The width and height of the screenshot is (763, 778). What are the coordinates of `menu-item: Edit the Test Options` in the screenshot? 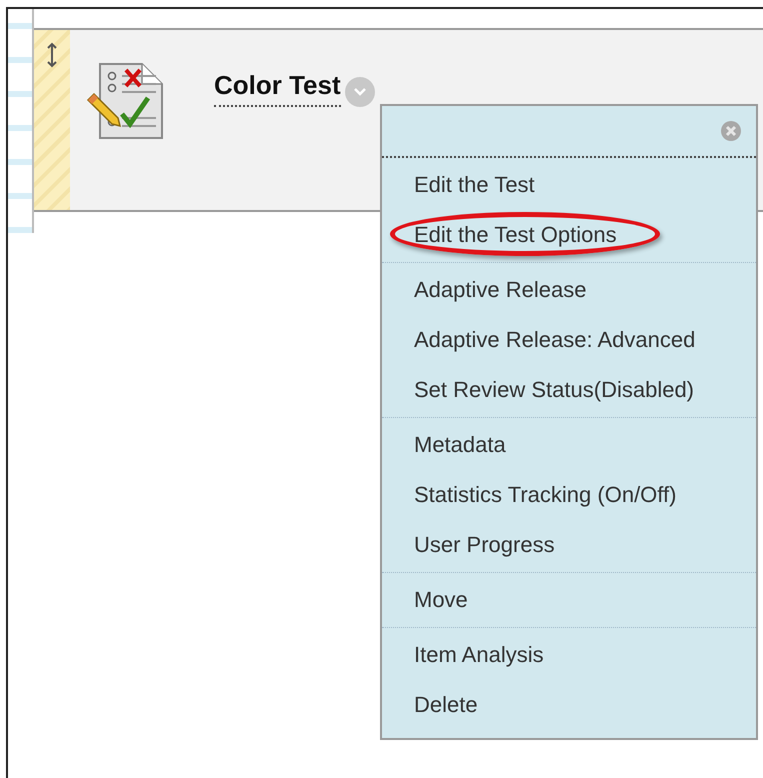 It's located at (569, 235).